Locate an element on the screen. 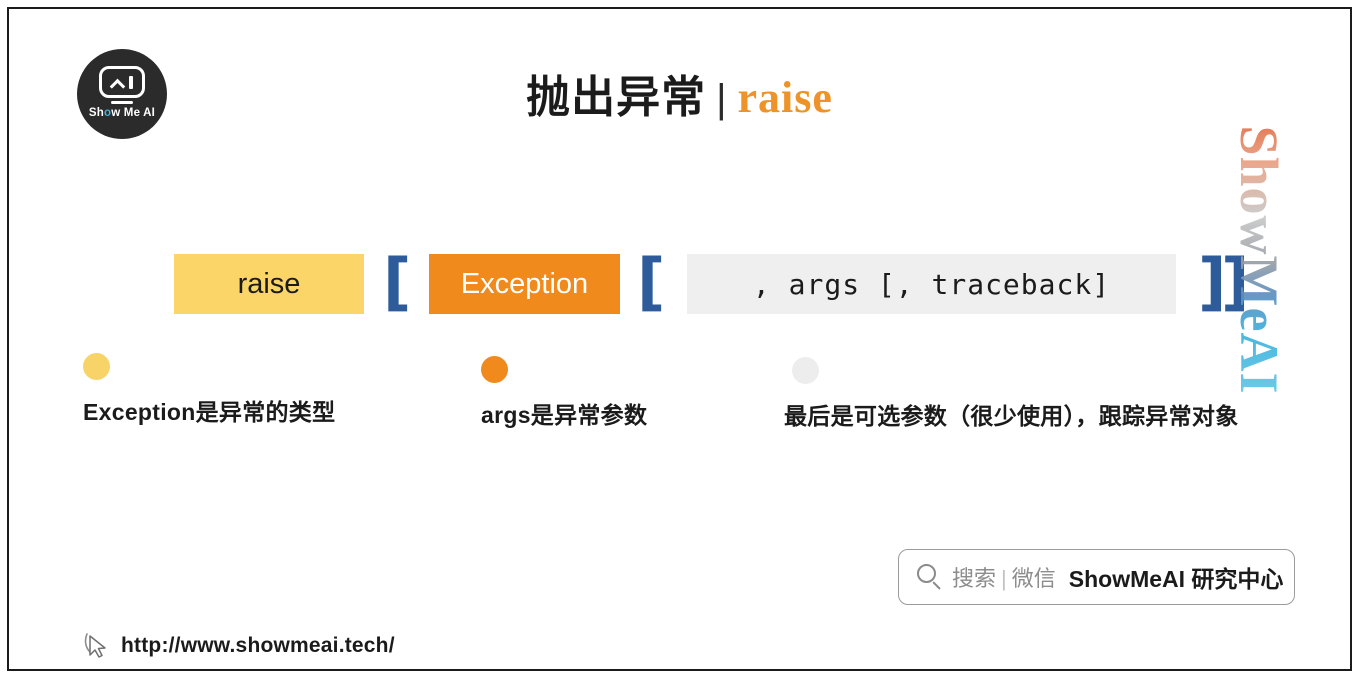  annotation-exception: Exception是异常的类型 is located at coordinates (209, 390).